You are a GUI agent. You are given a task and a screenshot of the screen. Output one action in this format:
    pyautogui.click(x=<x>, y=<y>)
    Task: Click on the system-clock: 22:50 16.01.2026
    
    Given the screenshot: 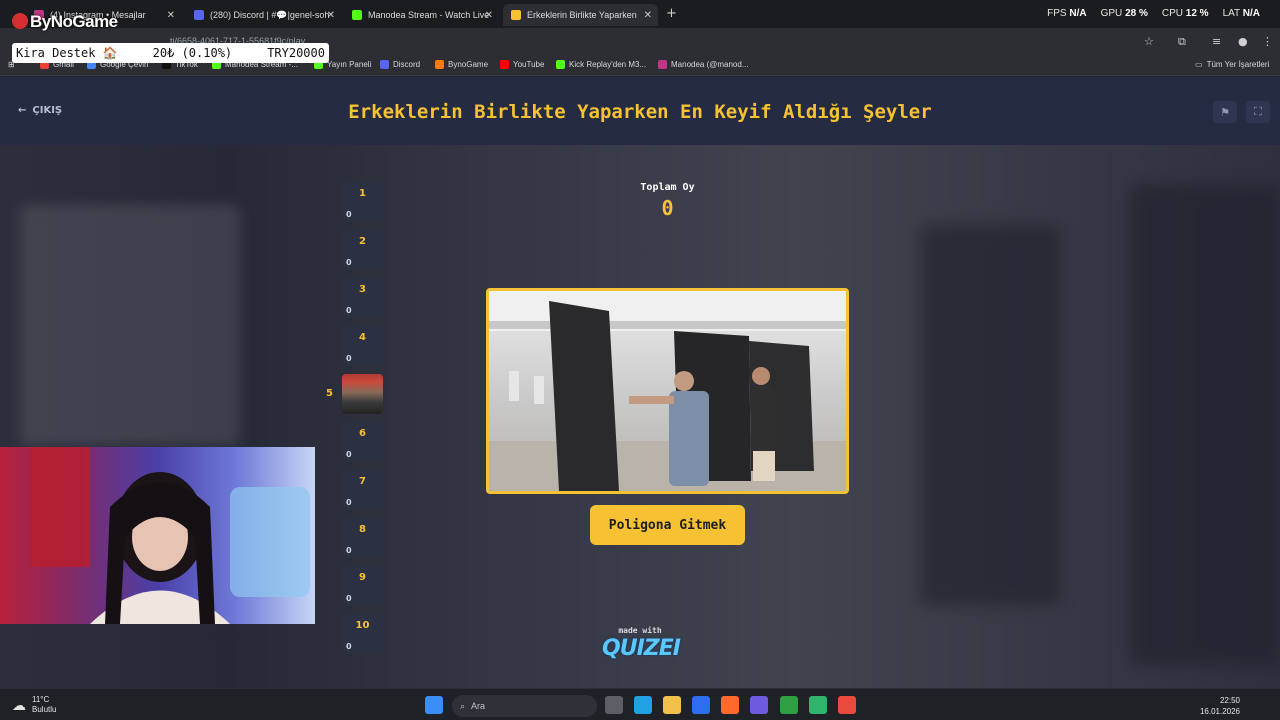 What is the action you would take?
    pyautogui.click(x=1220, y=706)
    